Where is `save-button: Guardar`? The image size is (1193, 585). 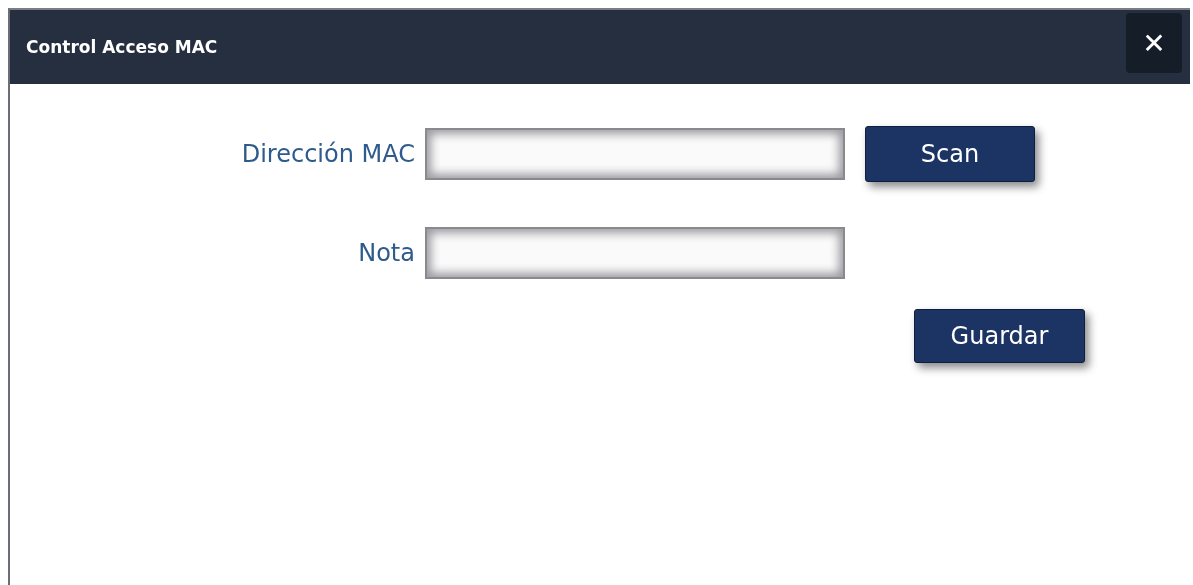 save-button: Guardar is located at coordinates (999, 336).